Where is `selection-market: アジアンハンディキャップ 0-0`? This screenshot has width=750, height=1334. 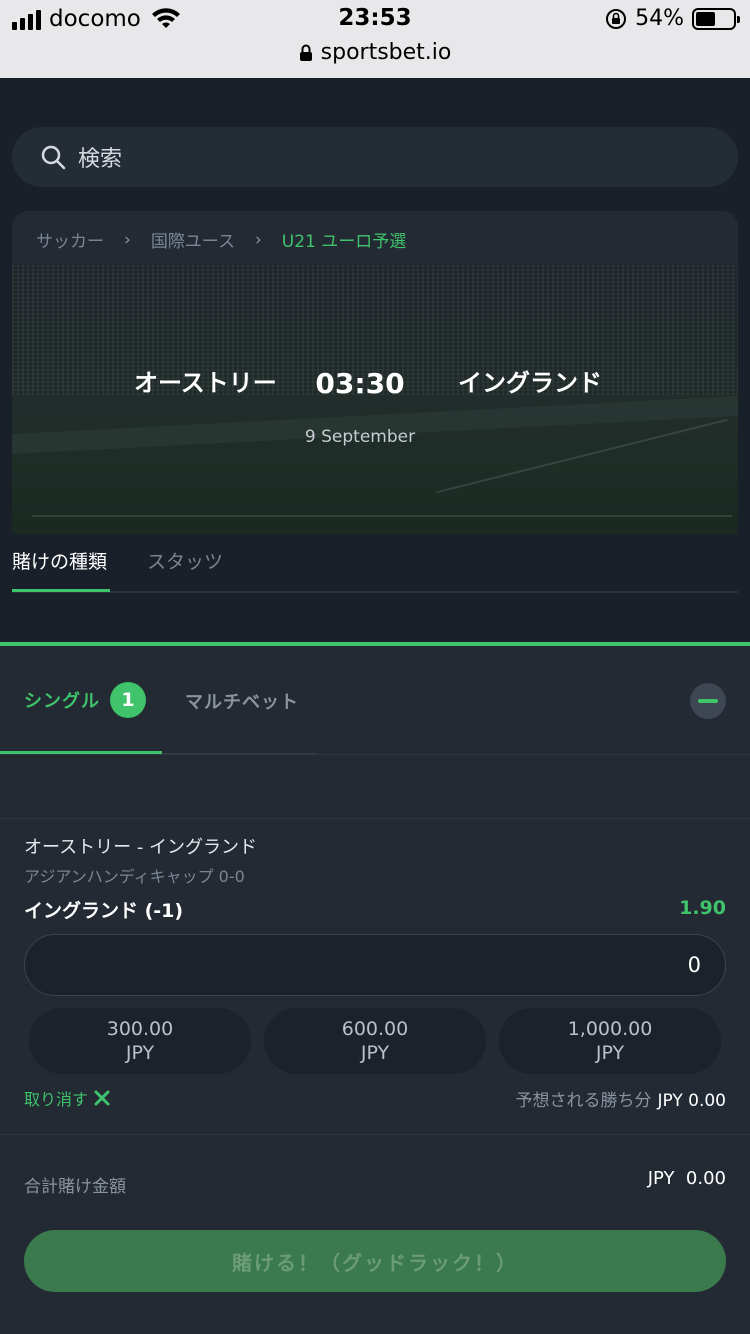 selection-market: アジアンハンディキャップ 0-0 is located at coordinates (134, 876).